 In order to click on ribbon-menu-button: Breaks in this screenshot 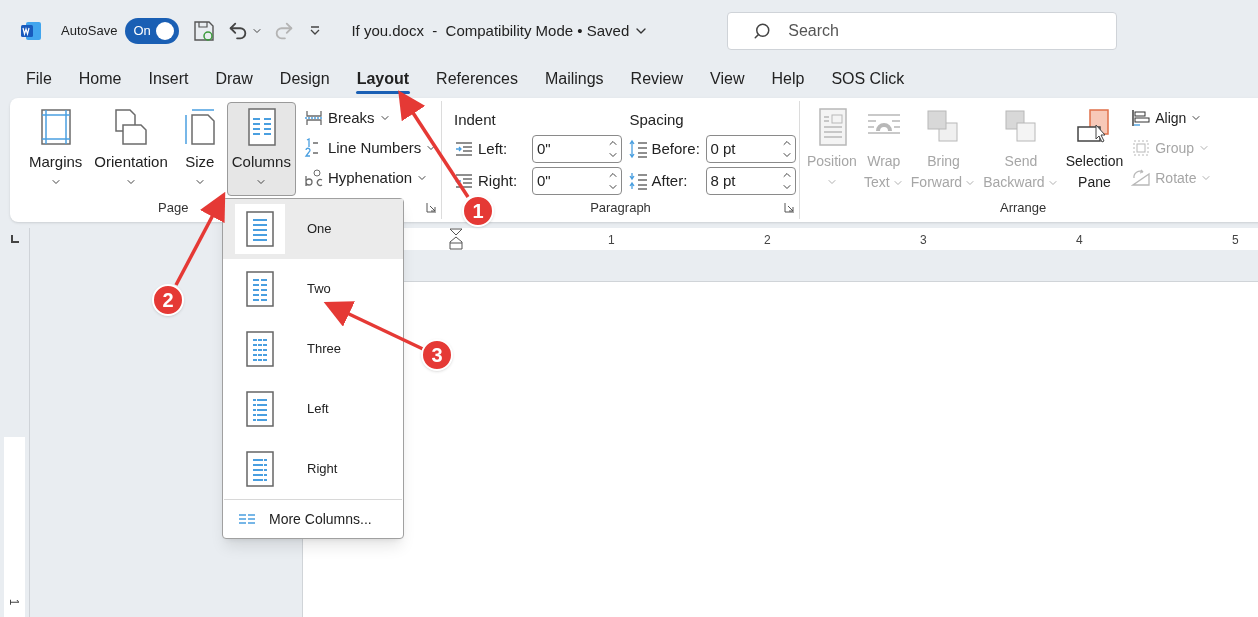, I will do `click(370, 118)`.